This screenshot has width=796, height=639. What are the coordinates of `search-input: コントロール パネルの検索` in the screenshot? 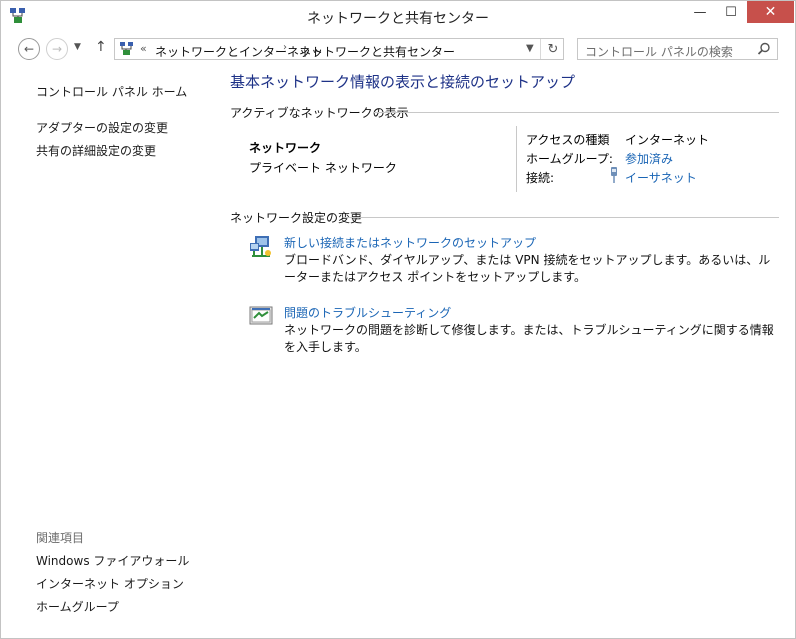 It's located at (677, 49).